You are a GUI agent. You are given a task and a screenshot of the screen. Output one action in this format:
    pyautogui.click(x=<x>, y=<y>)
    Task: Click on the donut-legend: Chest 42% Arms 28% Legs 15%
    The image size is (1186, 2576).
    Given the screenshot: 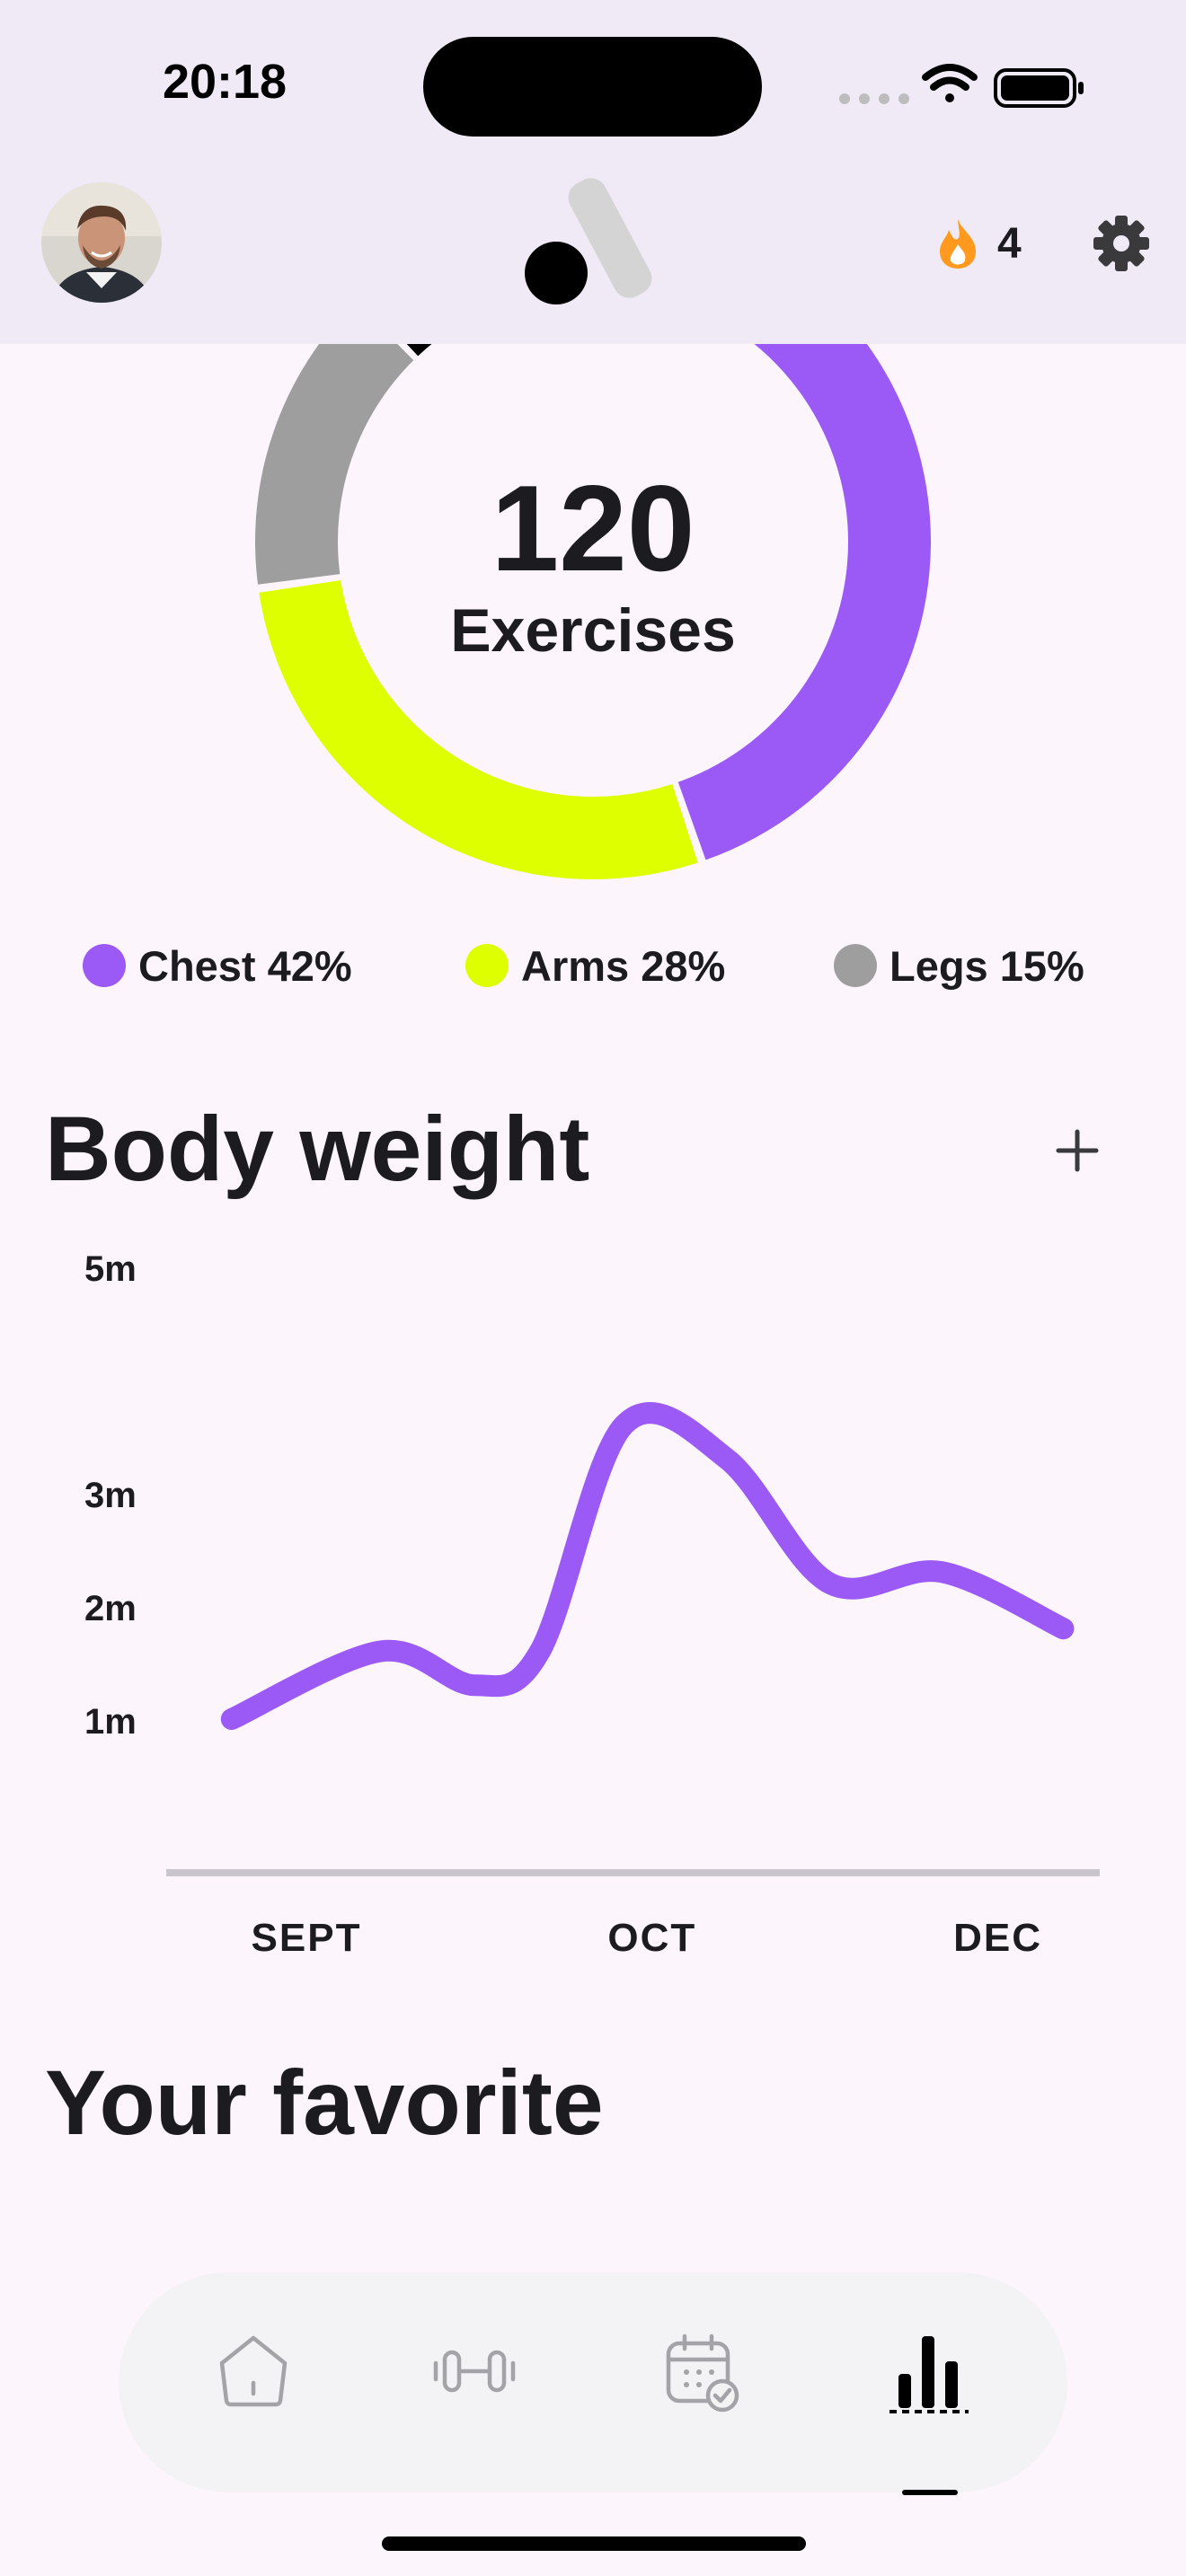 What is the action you would take?
    pyautogui.click(x=593, y=965)
    